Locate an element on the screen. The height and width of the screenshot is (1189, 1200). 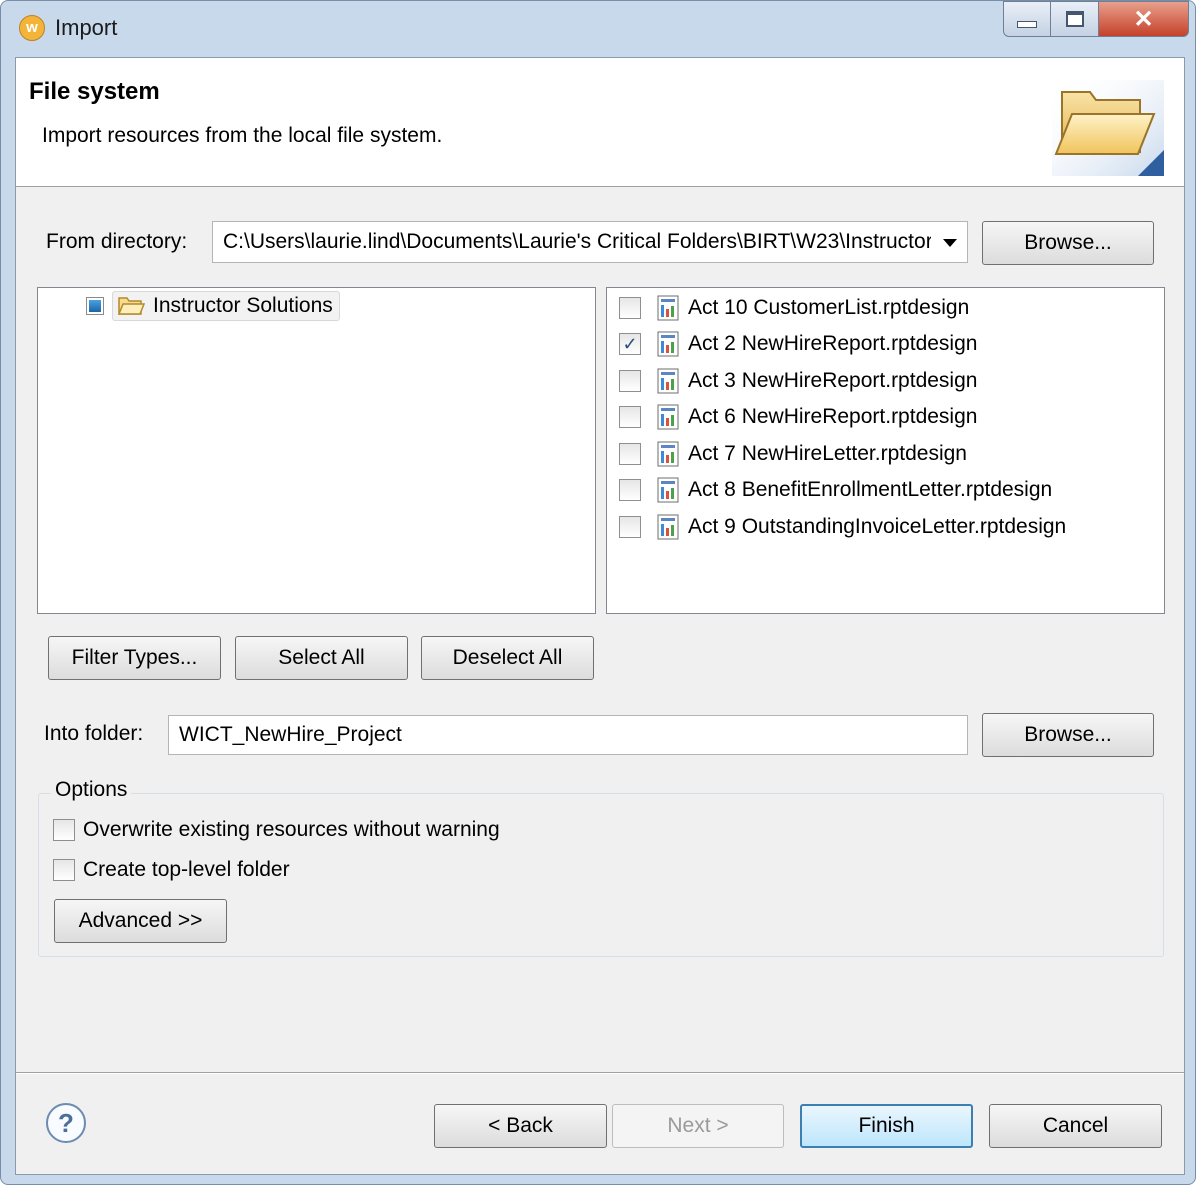
file-label: Act 9 OutstandingInvoiceLetter.rptdesign is located at coordinates (877, 526).